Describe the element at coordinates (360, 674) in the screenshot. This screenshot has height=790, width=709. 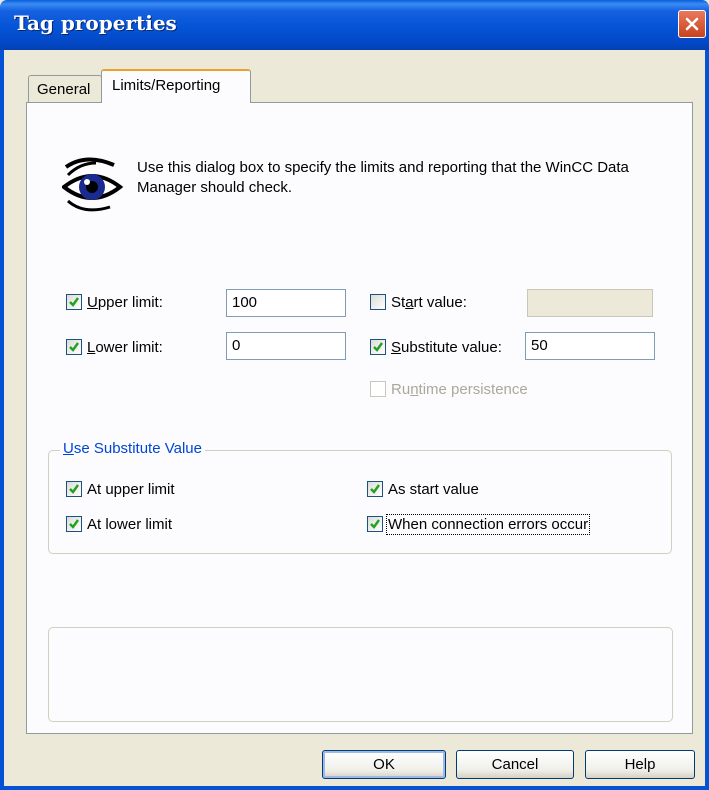
I see `info-message-area` at that location.